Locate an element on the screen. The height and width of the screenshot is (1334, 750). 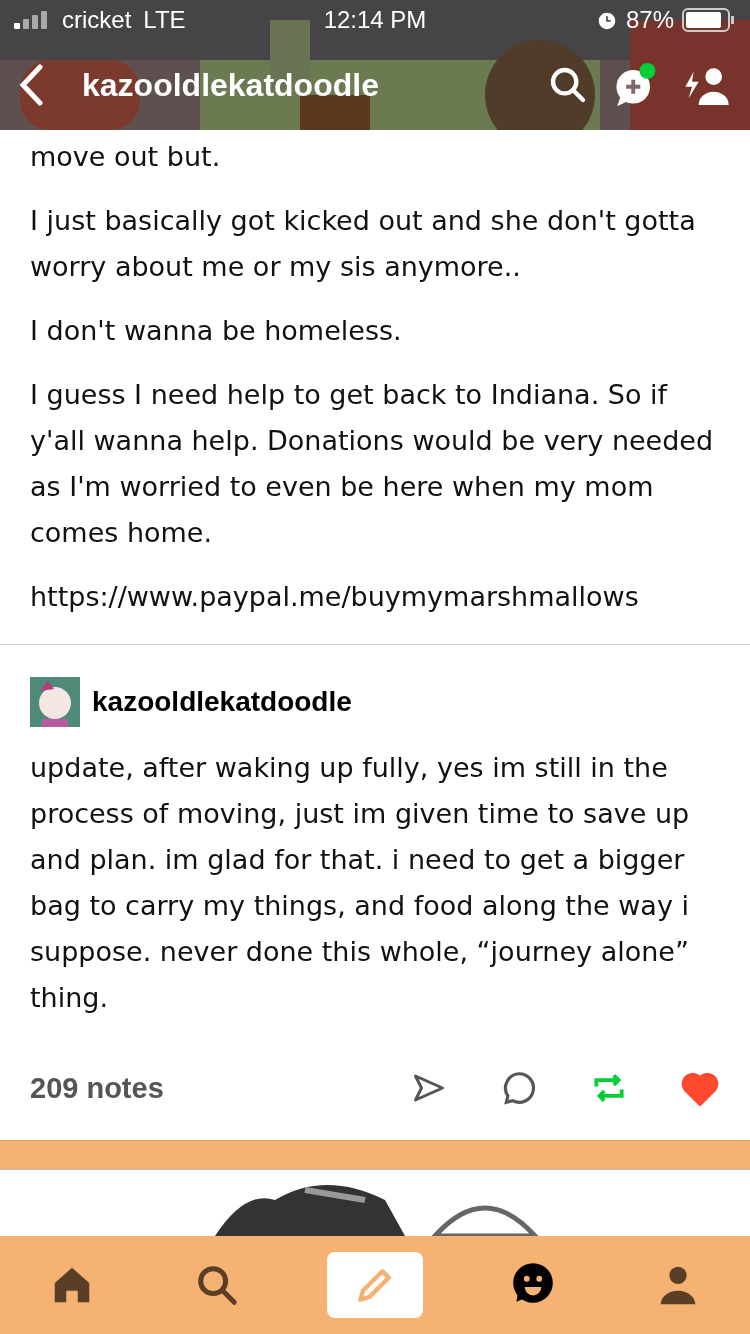
carrier-name: cricket is located at coordinates (97, 20).